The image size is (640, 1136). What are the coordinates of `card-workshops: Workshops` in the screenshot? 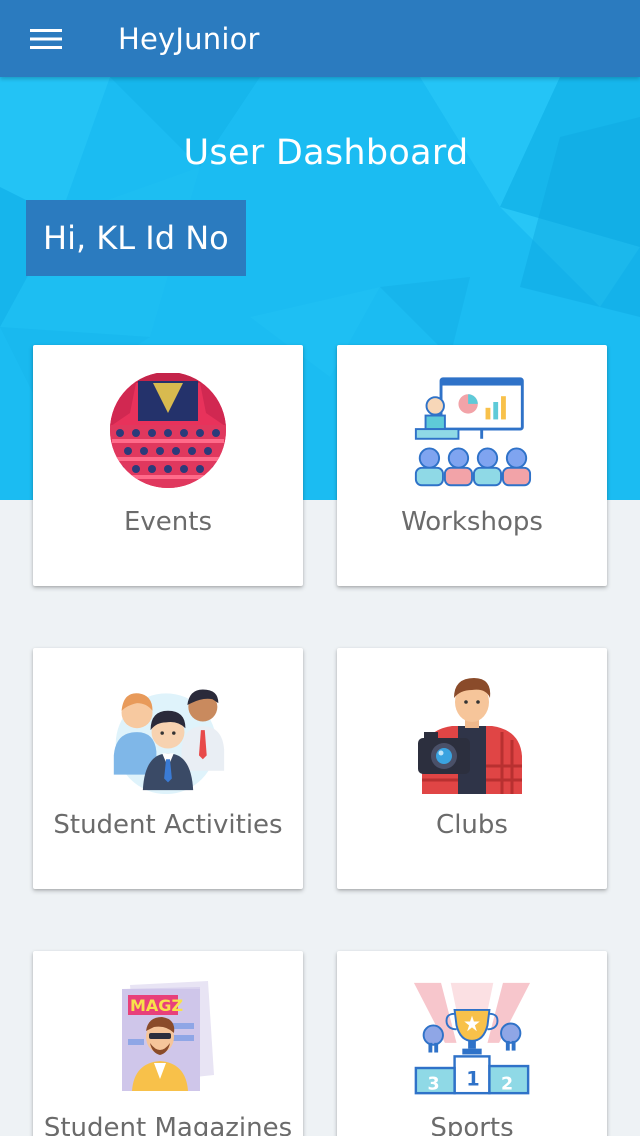 It's located at (472, 465).